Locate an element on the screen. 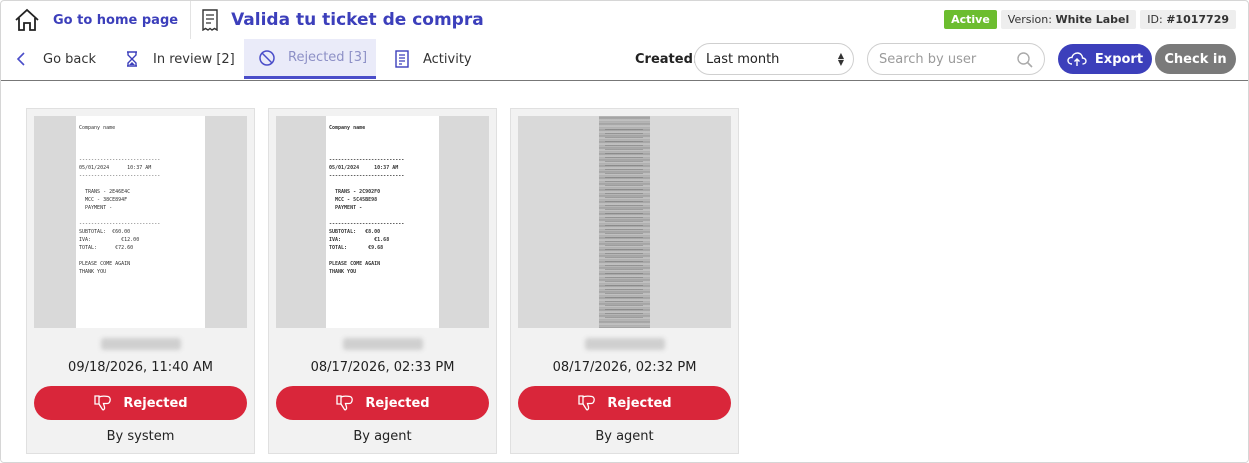  check-in-button: Check in is located at coordinates (1195, 59).